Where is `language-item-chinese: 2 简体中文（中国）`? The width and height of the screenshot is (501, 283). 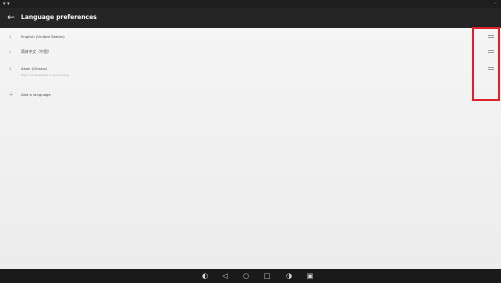
language-item-chinese: 2 简体中文（中国） is located at coordinates (250, 52).